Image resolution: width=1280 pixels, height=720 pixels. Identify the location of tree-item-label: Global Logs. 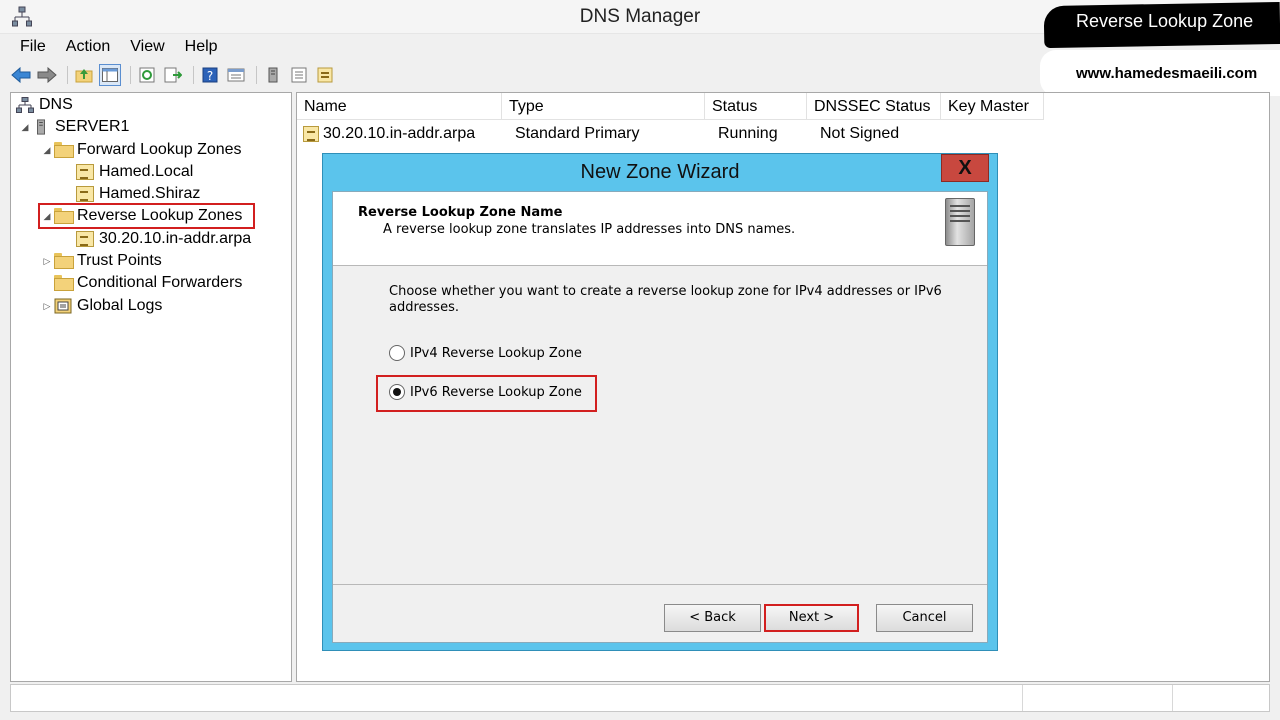
(120, 305).